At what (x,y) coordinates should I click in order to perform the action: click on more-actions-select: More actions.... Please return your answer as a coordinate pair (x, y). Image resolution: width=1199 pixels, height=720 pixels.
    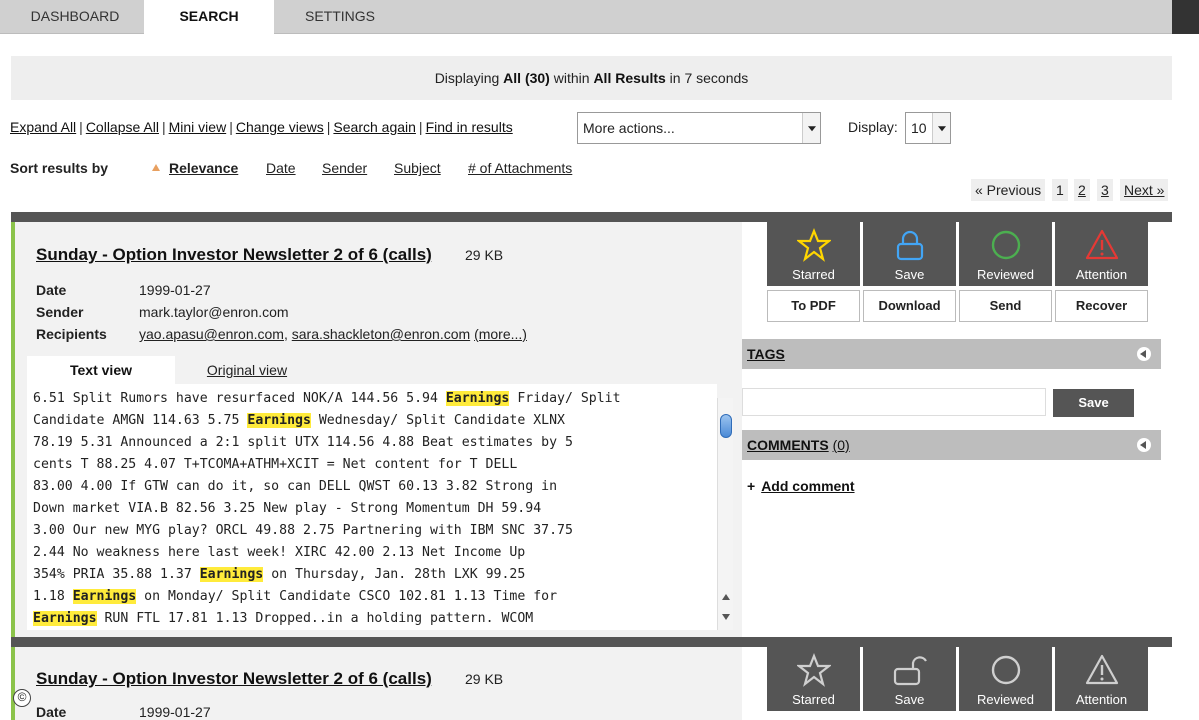
    Looking at the image, I should click on (699, 128).